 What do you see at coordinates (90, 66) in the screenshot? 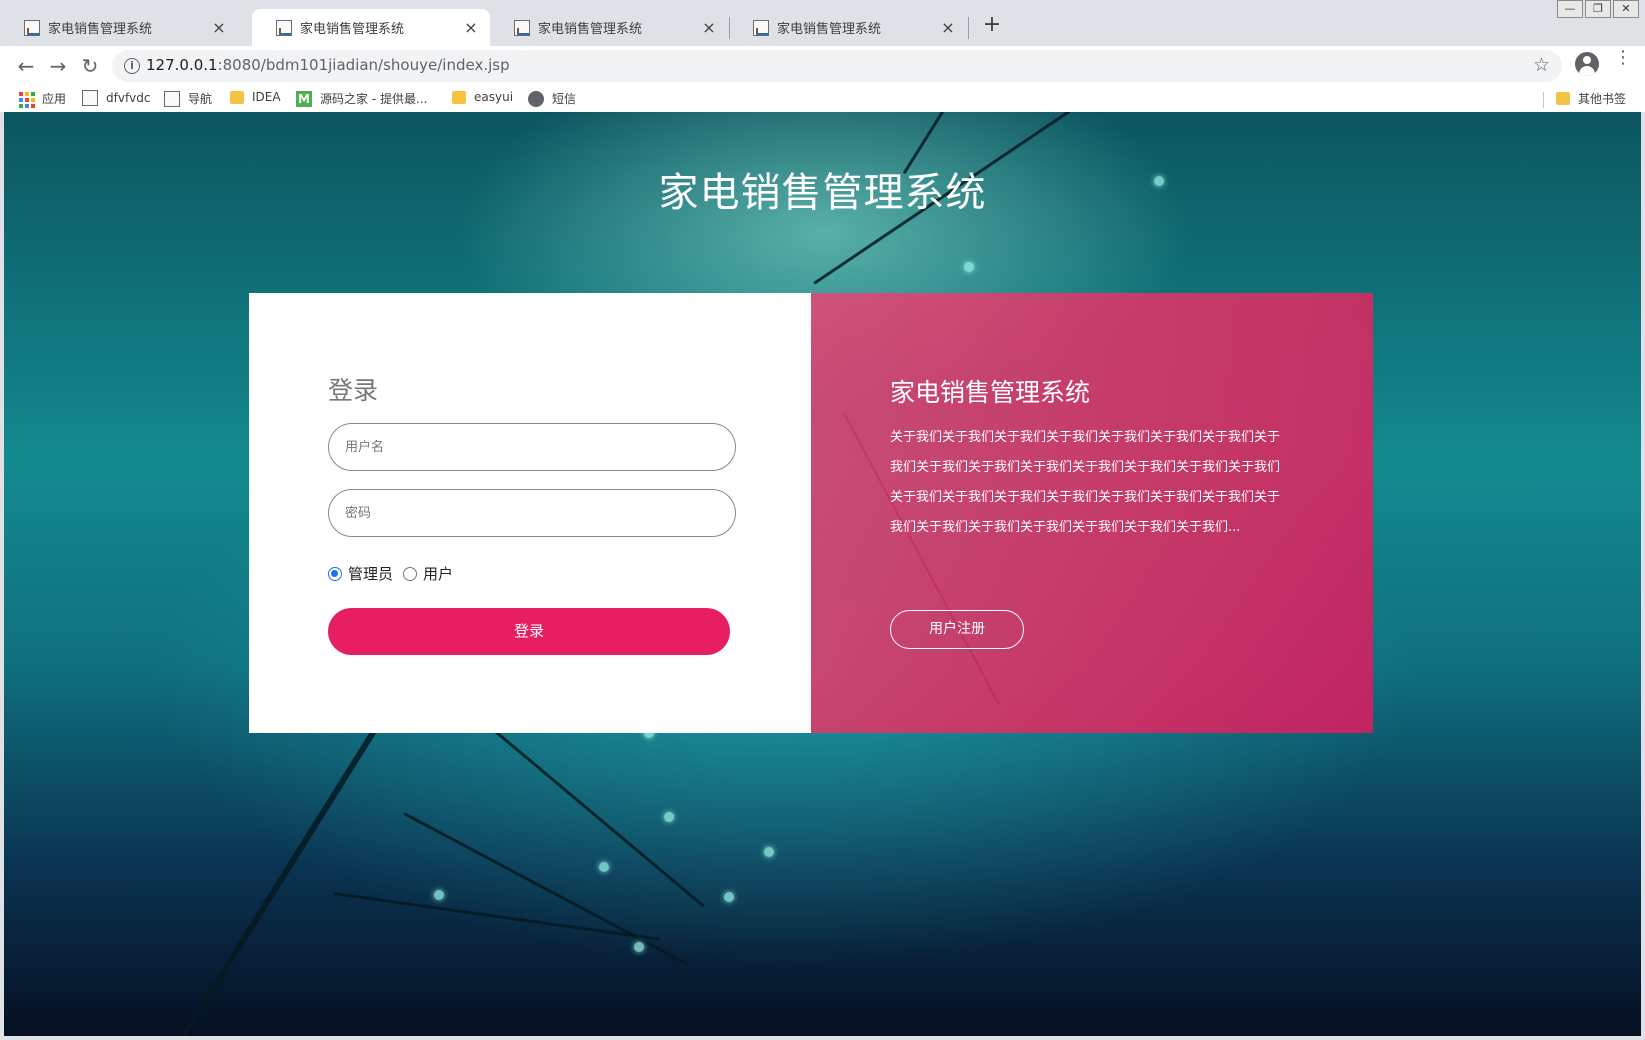
I see `reload-icon: ↻` at bounding box center [90, 66].